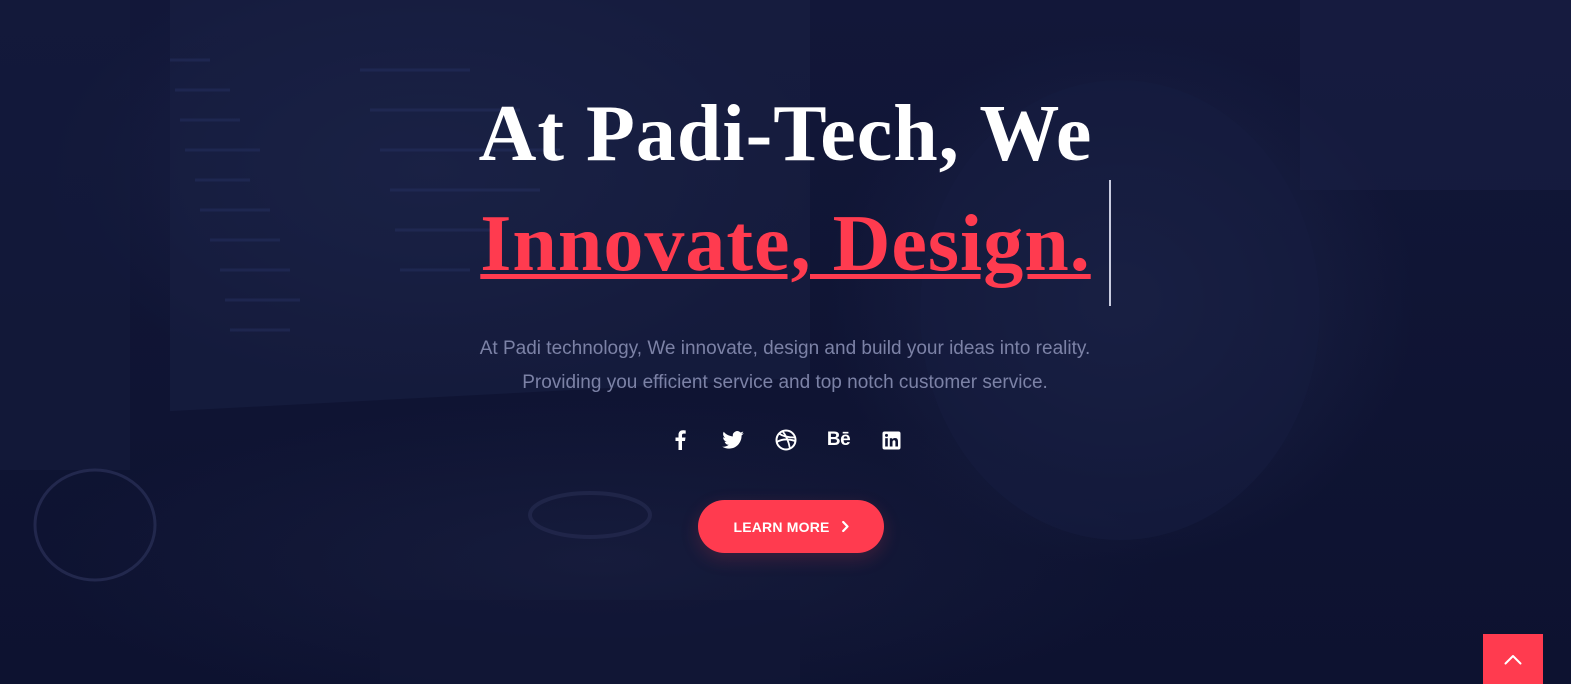 Image resolution: width=1571 pixels, height=684 pixels. I want to click on linkedin-icon, so click(891, 440).